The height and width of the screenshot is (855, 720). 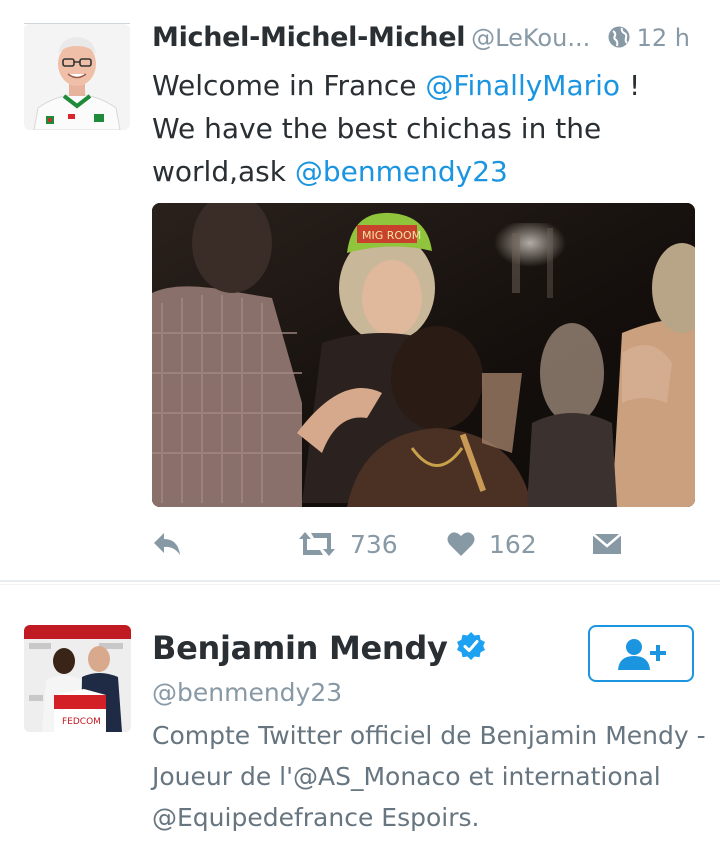 What do you see at coordinates (391, 235) in the screenshot?
I see `cap-text: MIG ROOM` at bounding box center [391, 235].